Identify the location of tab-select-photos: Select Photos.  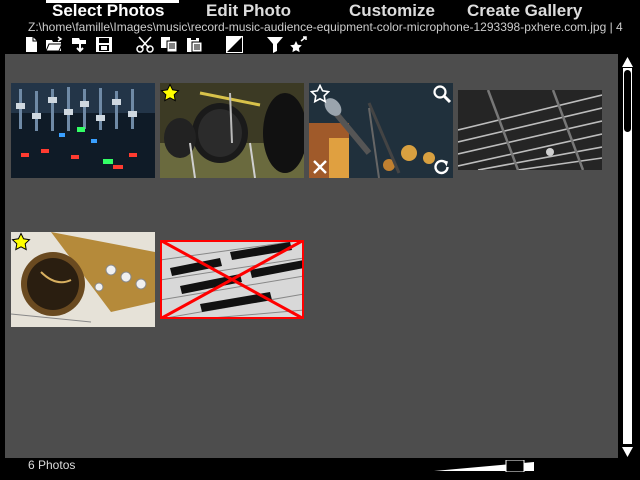
(112, 10).